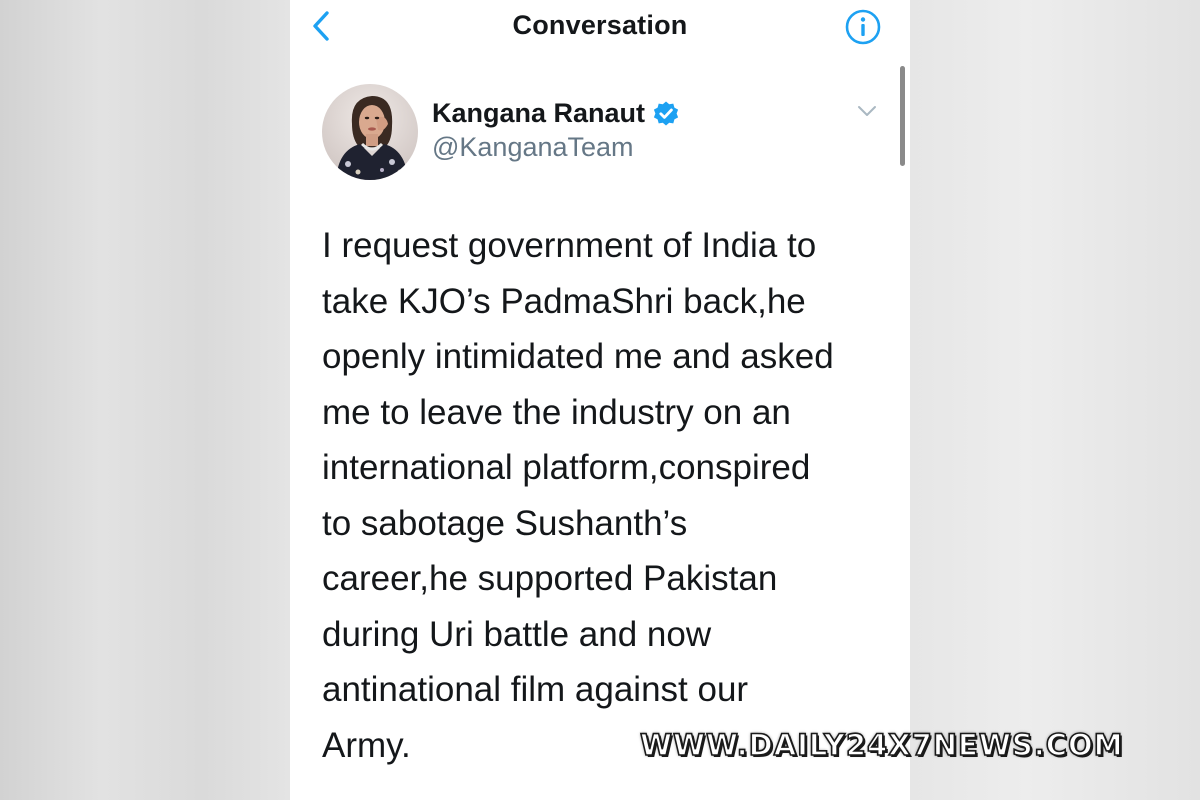  Describe the element at coordinates (539, 113) in the screenshot. I see `author-name: Kangana Ranaut` at that location.